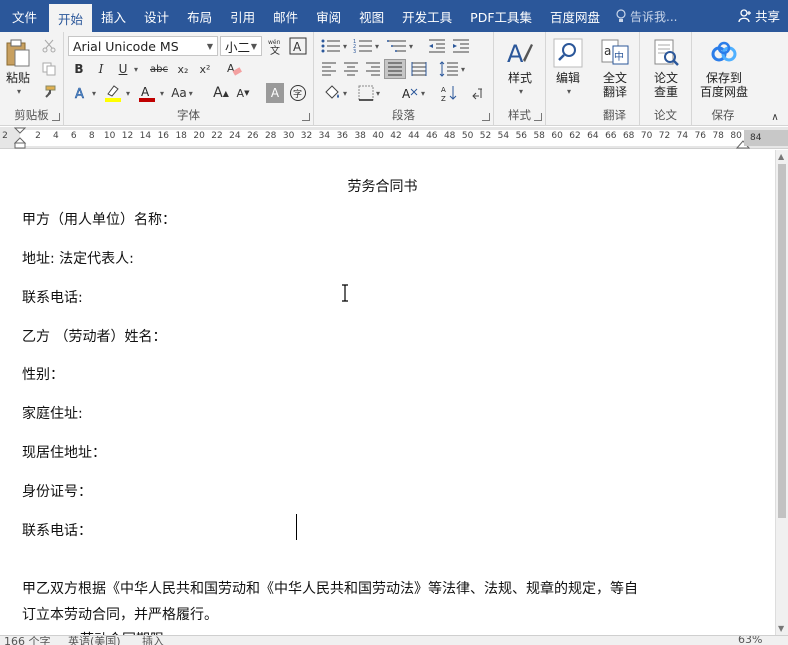  What do you see at coordinates (614, 115) in the screenshot?
I see `translate-group-label: 翻译` at bounding box center [614, 115].